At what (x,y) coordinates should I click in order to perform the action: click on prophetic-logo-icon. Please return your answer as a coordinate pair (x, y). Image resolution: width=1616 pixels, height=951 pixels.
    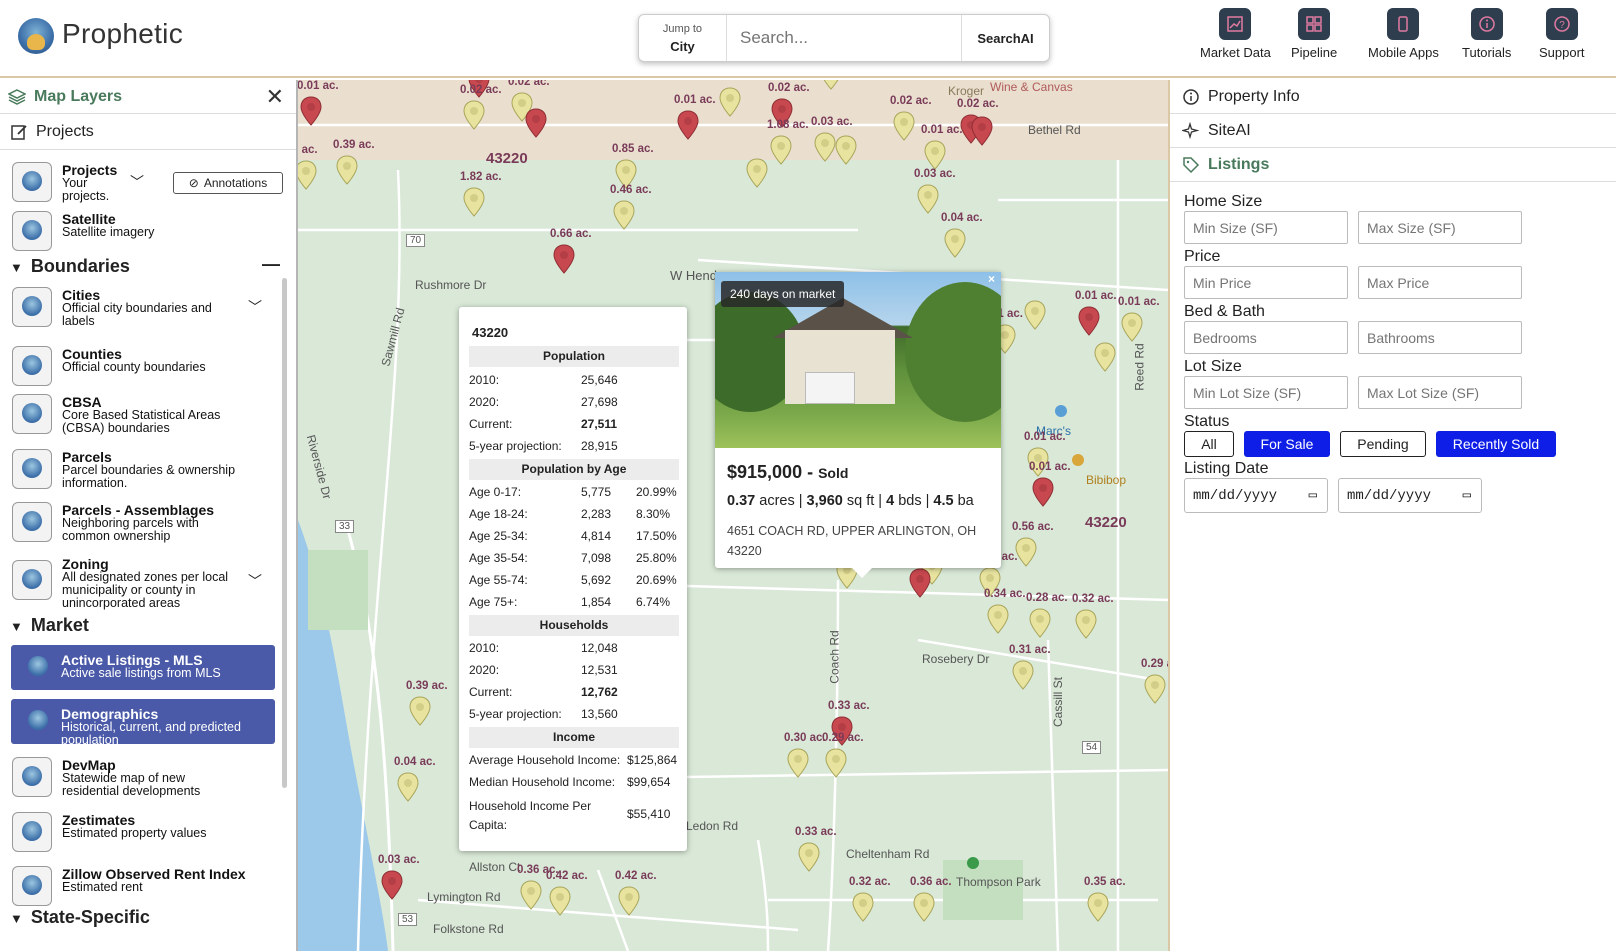
    Looking at the image, I should click on (36, 36).